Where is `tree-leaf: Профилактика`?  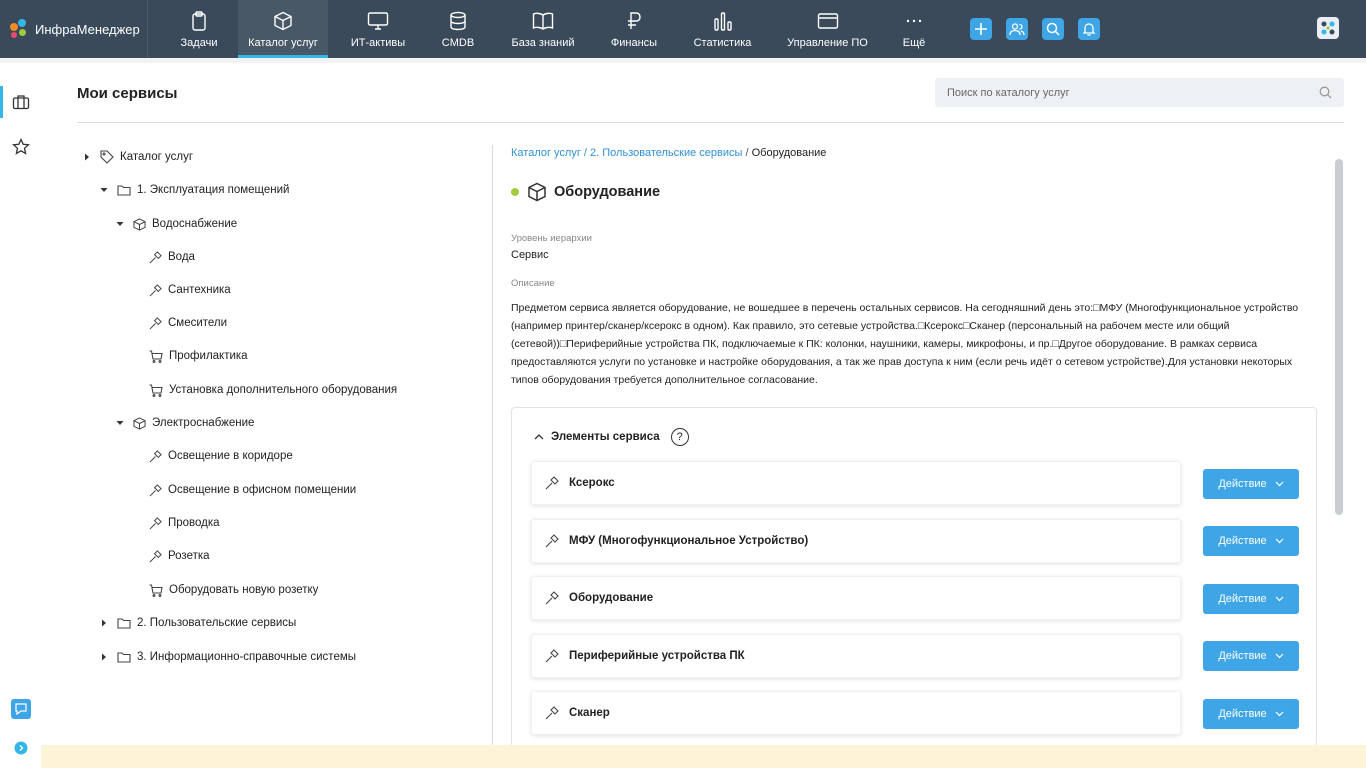 tree-leaf: Профилактика is located at coordinates (198, 356).